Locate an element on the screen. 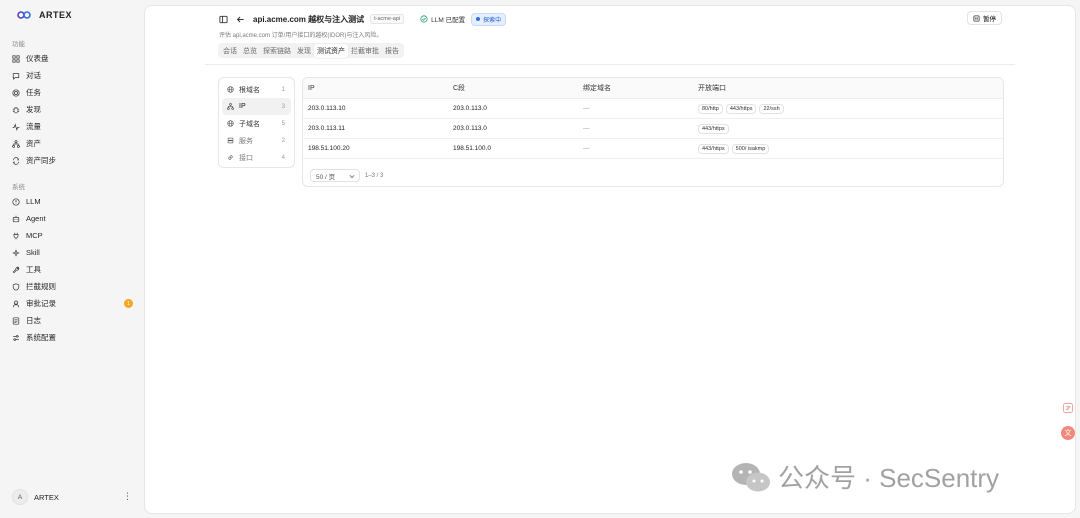 Image resolution: width=1080 pixels, height=518 pixels. sidebar-item-sparkle: Skill is located at coordinates (72, 252).